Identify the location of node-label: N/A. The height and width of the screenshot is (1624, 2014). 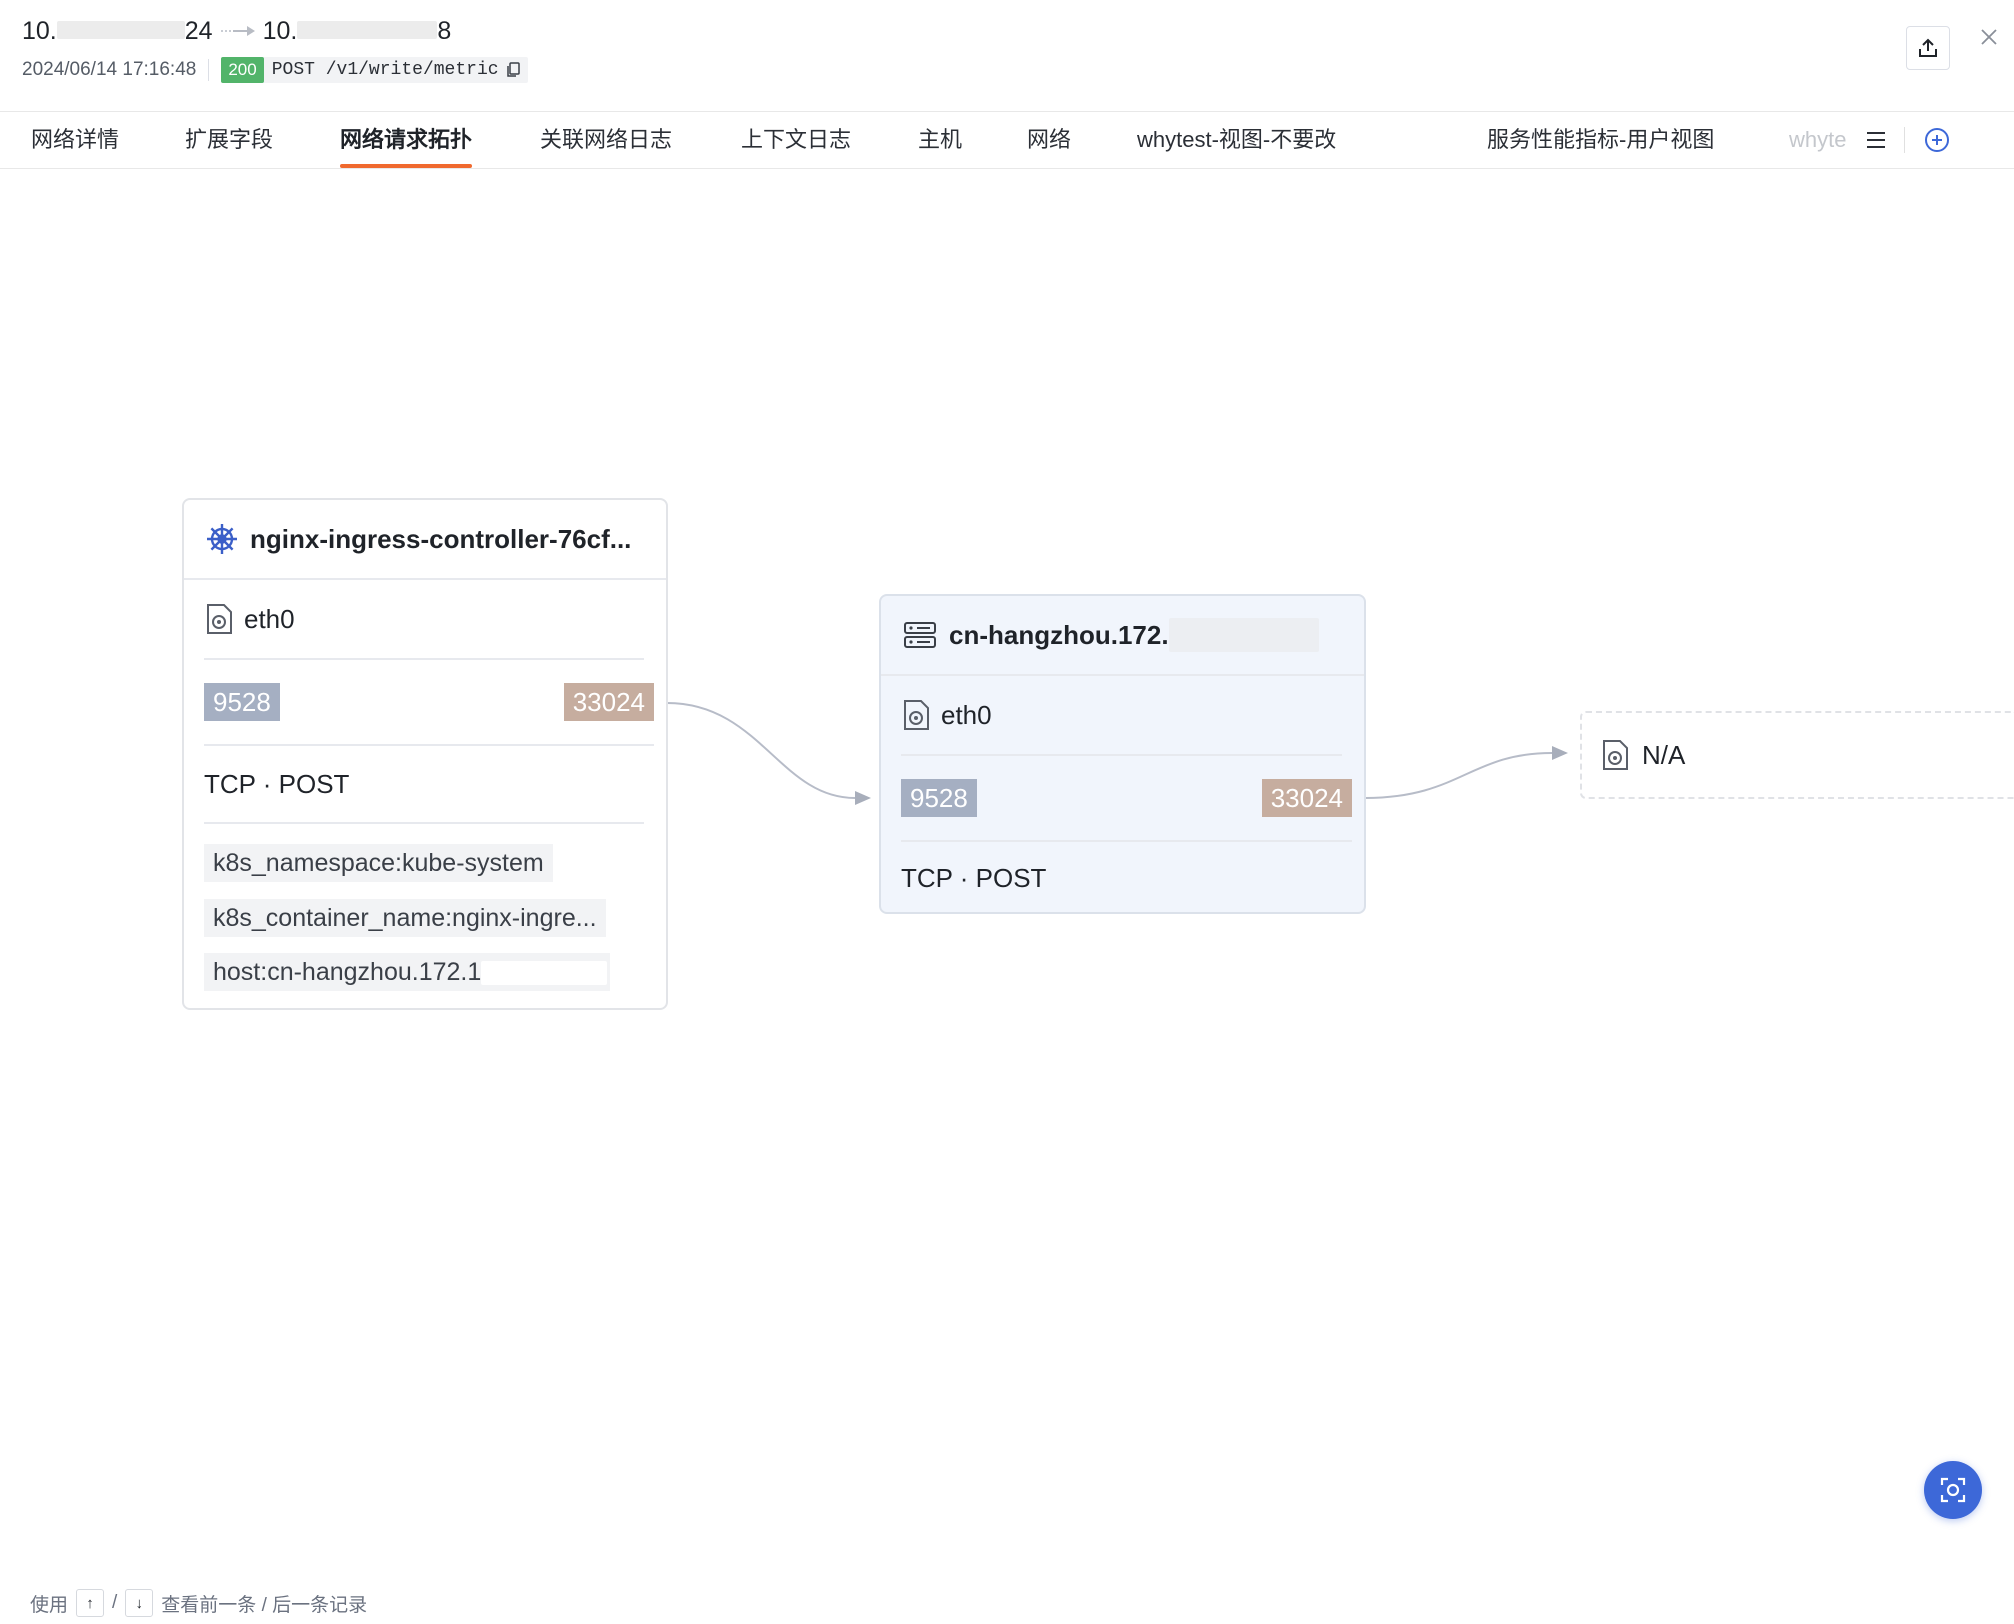
(1664, 754).